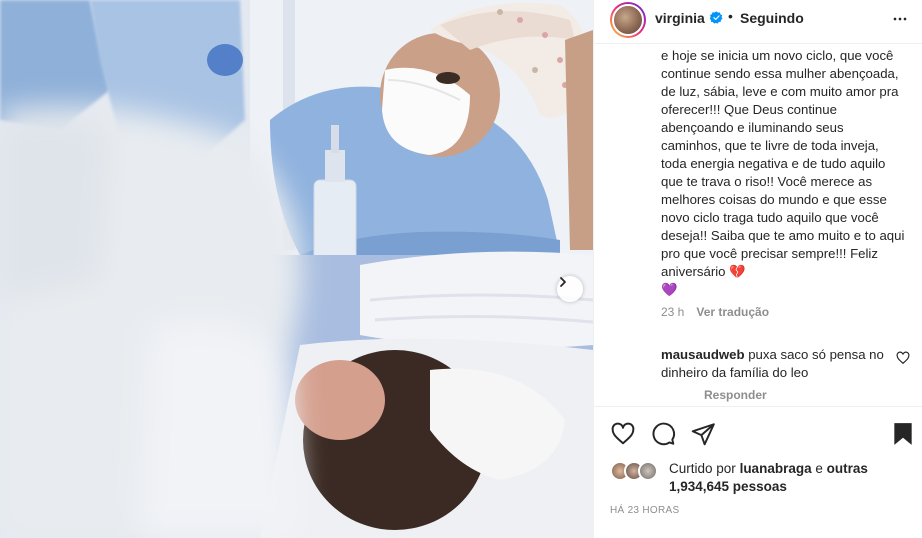 This screenshot has width=922, height=538. I want to click on see-translation-link: Ver tradução, so click(732, 312).